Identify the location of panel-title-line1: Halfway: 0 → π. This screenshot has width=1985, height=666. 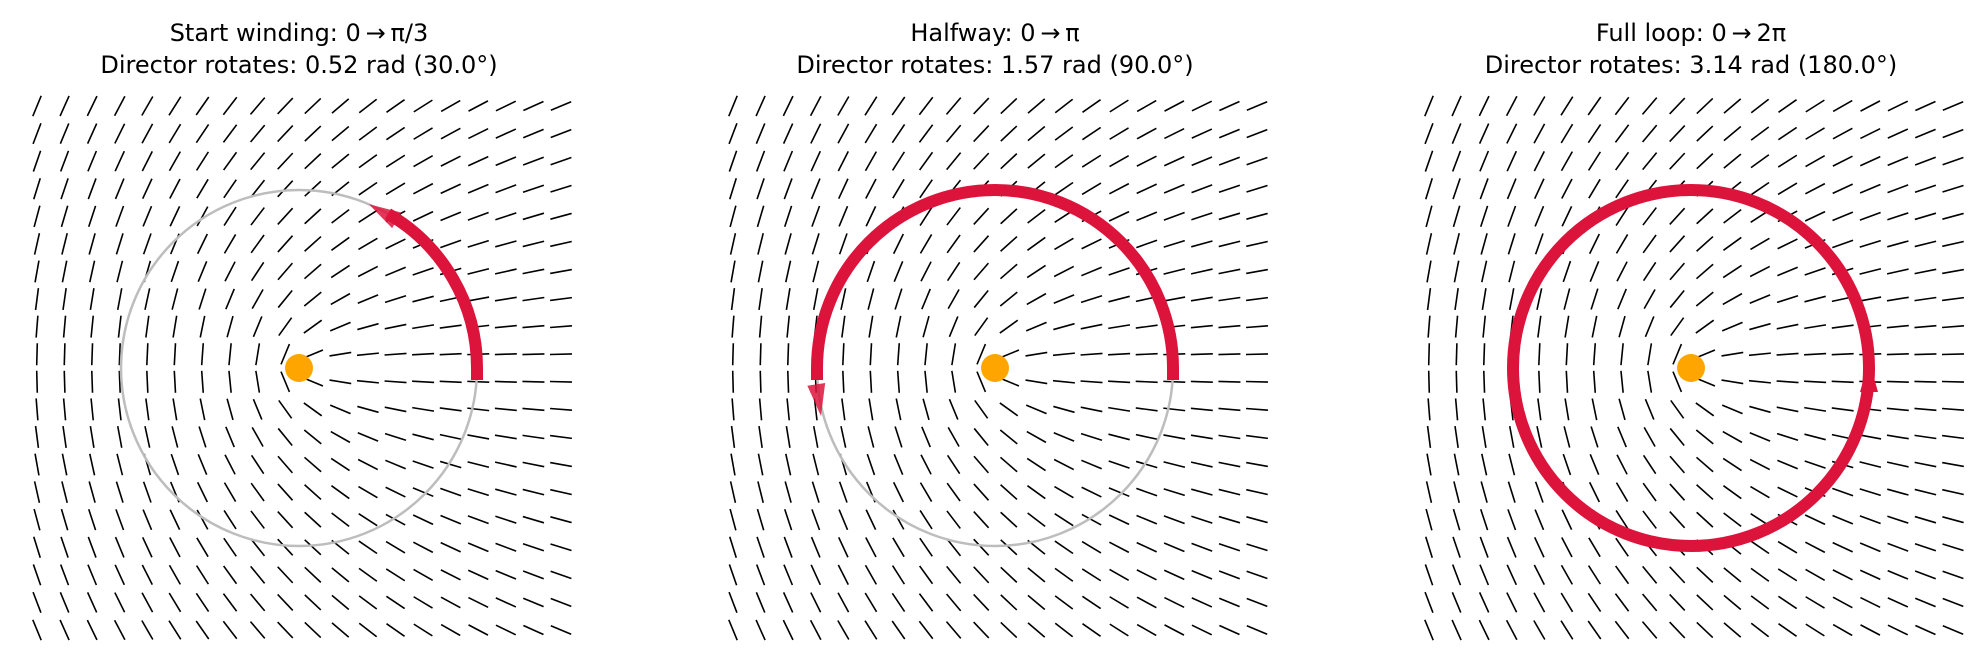
(994, 33).